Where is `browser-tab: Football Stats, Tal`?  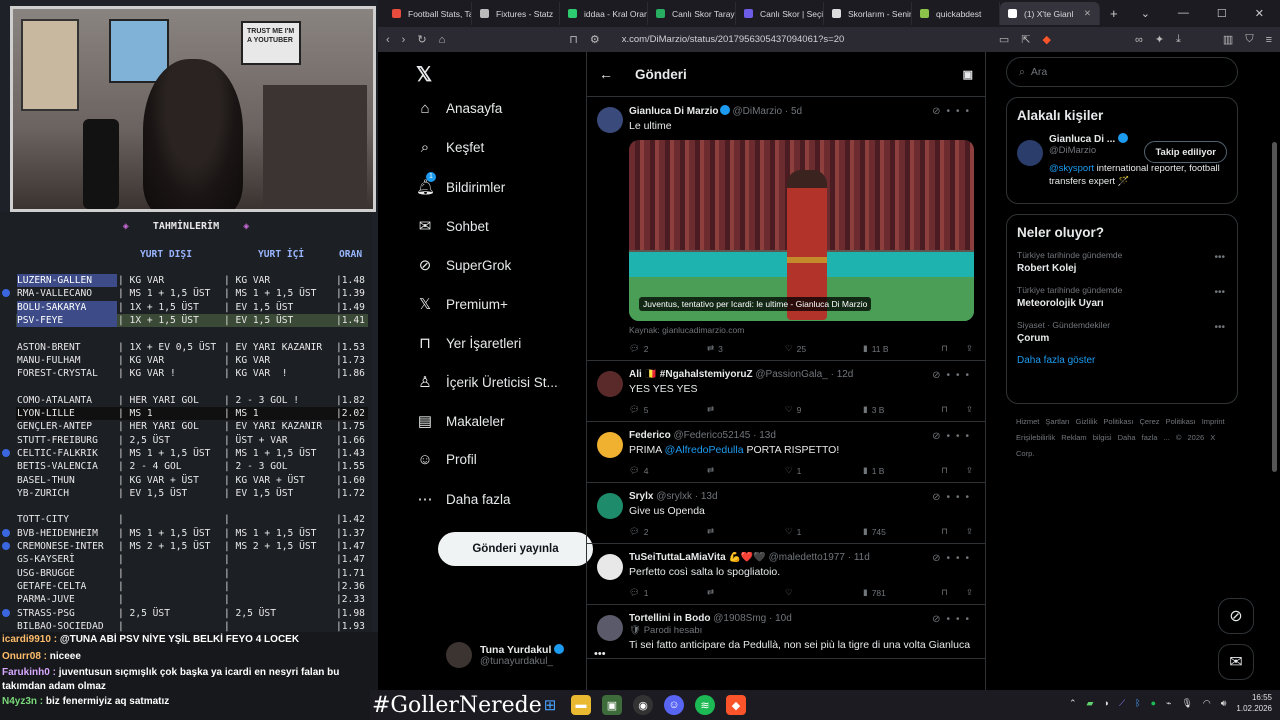
browser-tab: Football Stats, Tal is located at coordinates (428, 13).